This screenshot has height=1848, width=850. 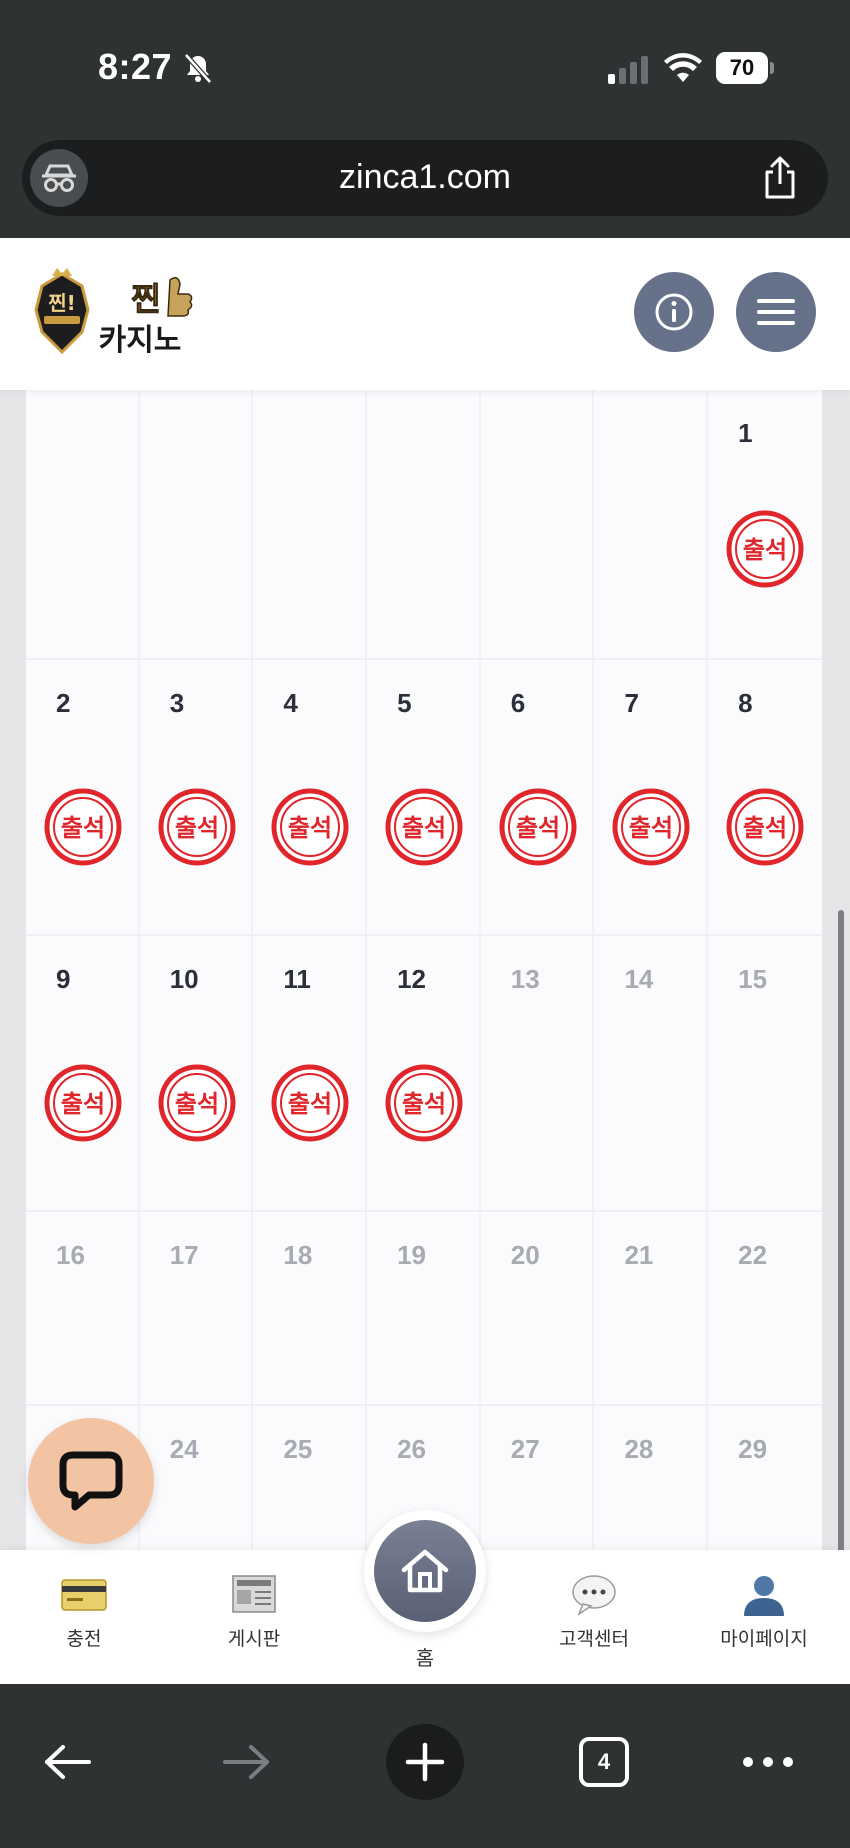 What do you see at coordinates (62, 303) in the screenshot?
I see `logo-mark-text: 찐!` at bounding box center [62, 303].